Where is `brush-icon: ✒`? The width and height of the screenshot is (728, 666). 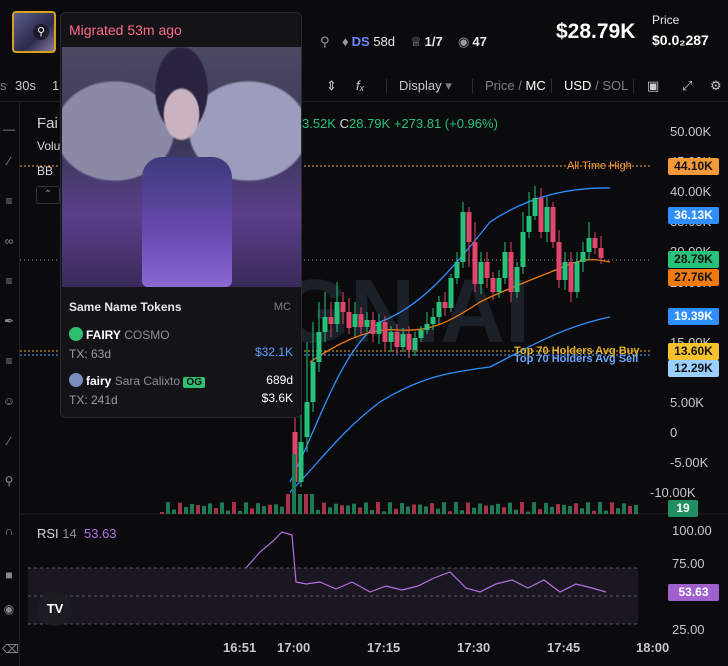
brush-icon: ✒ is located at coordinates (9, 321).